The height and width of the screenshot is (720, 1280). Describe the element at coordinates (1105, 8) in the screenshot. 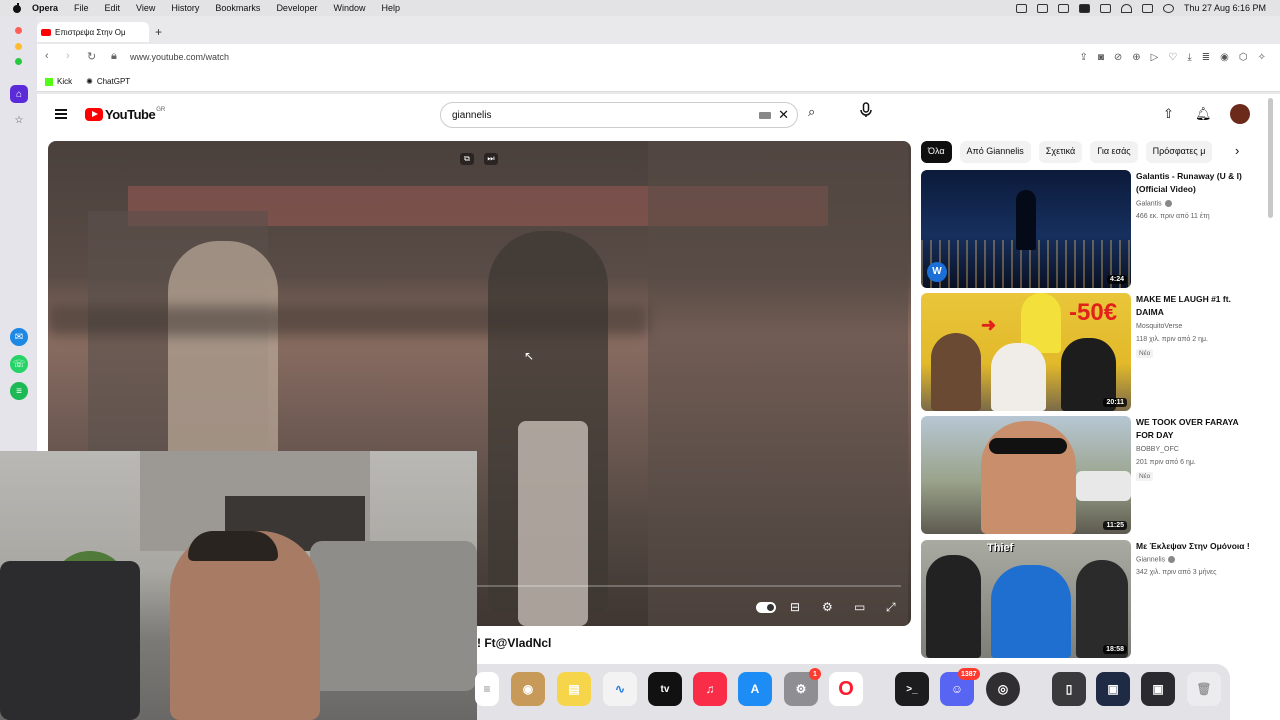

I see `battery-icon` at that location.